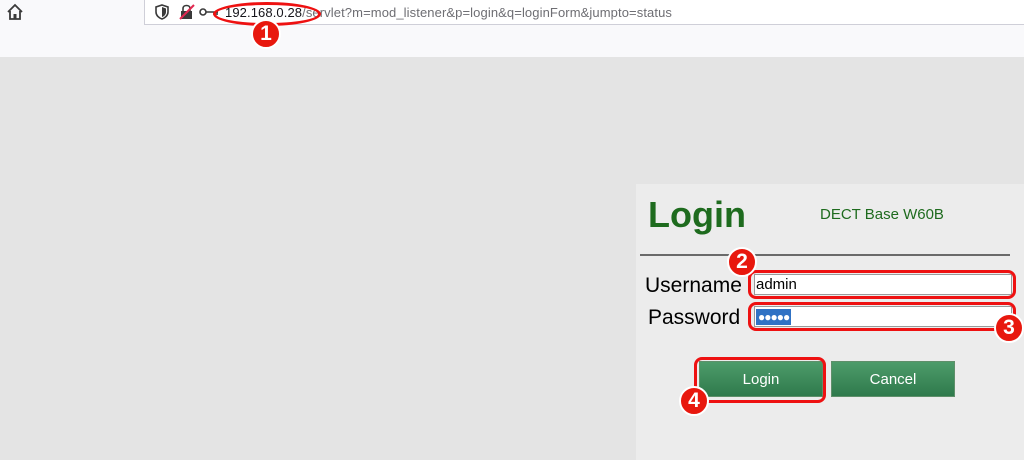 This screenshot has height=460, width=1024. Describe the element at coordinates (693, 285) in the screenshot. I see `username-label: Username` at that location.